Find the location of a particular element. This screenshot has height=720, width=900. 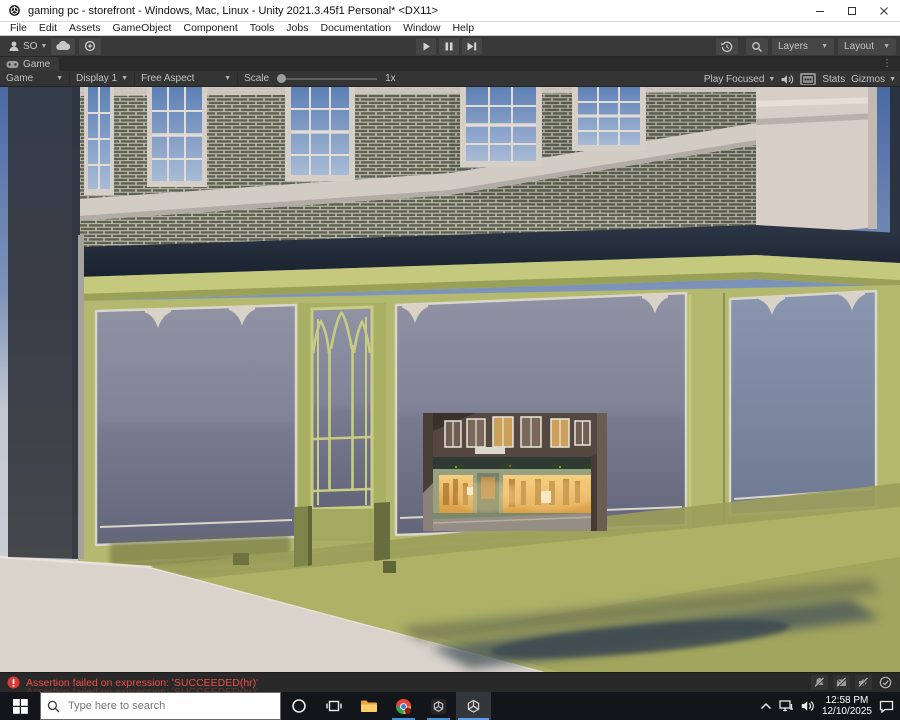

unity-editor-button is located at coordinates (473, 706).